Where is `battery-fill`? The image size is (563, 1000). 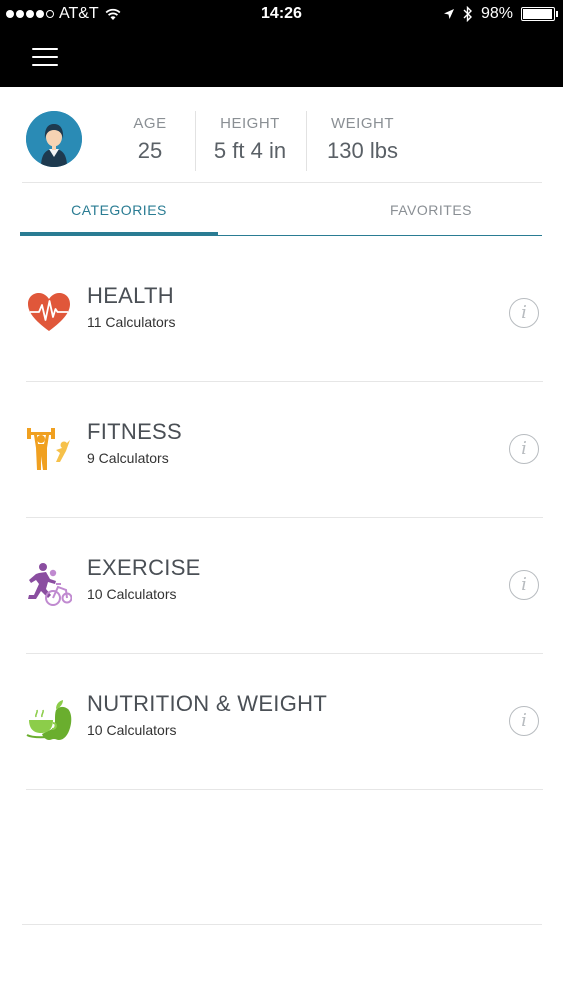
battery-fill is located at coordinates (538, 14).